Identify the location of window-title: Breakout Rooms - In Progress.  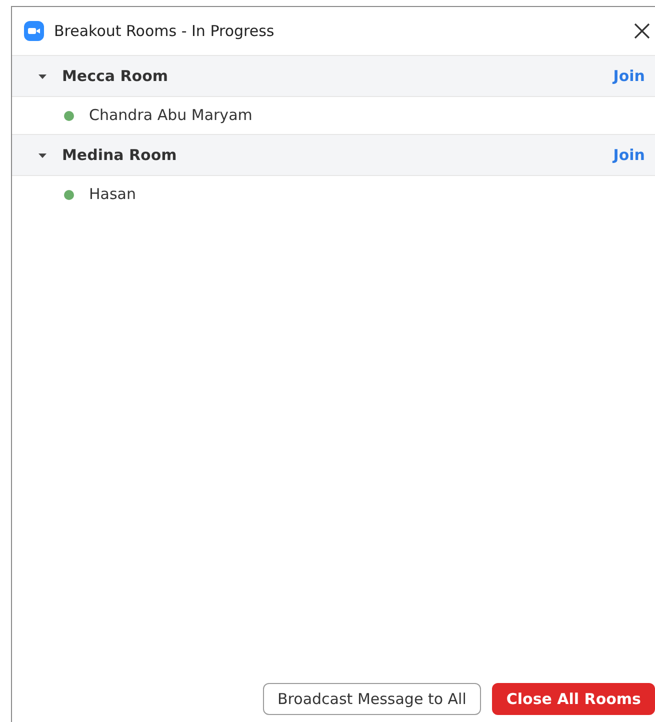
(164, 31).